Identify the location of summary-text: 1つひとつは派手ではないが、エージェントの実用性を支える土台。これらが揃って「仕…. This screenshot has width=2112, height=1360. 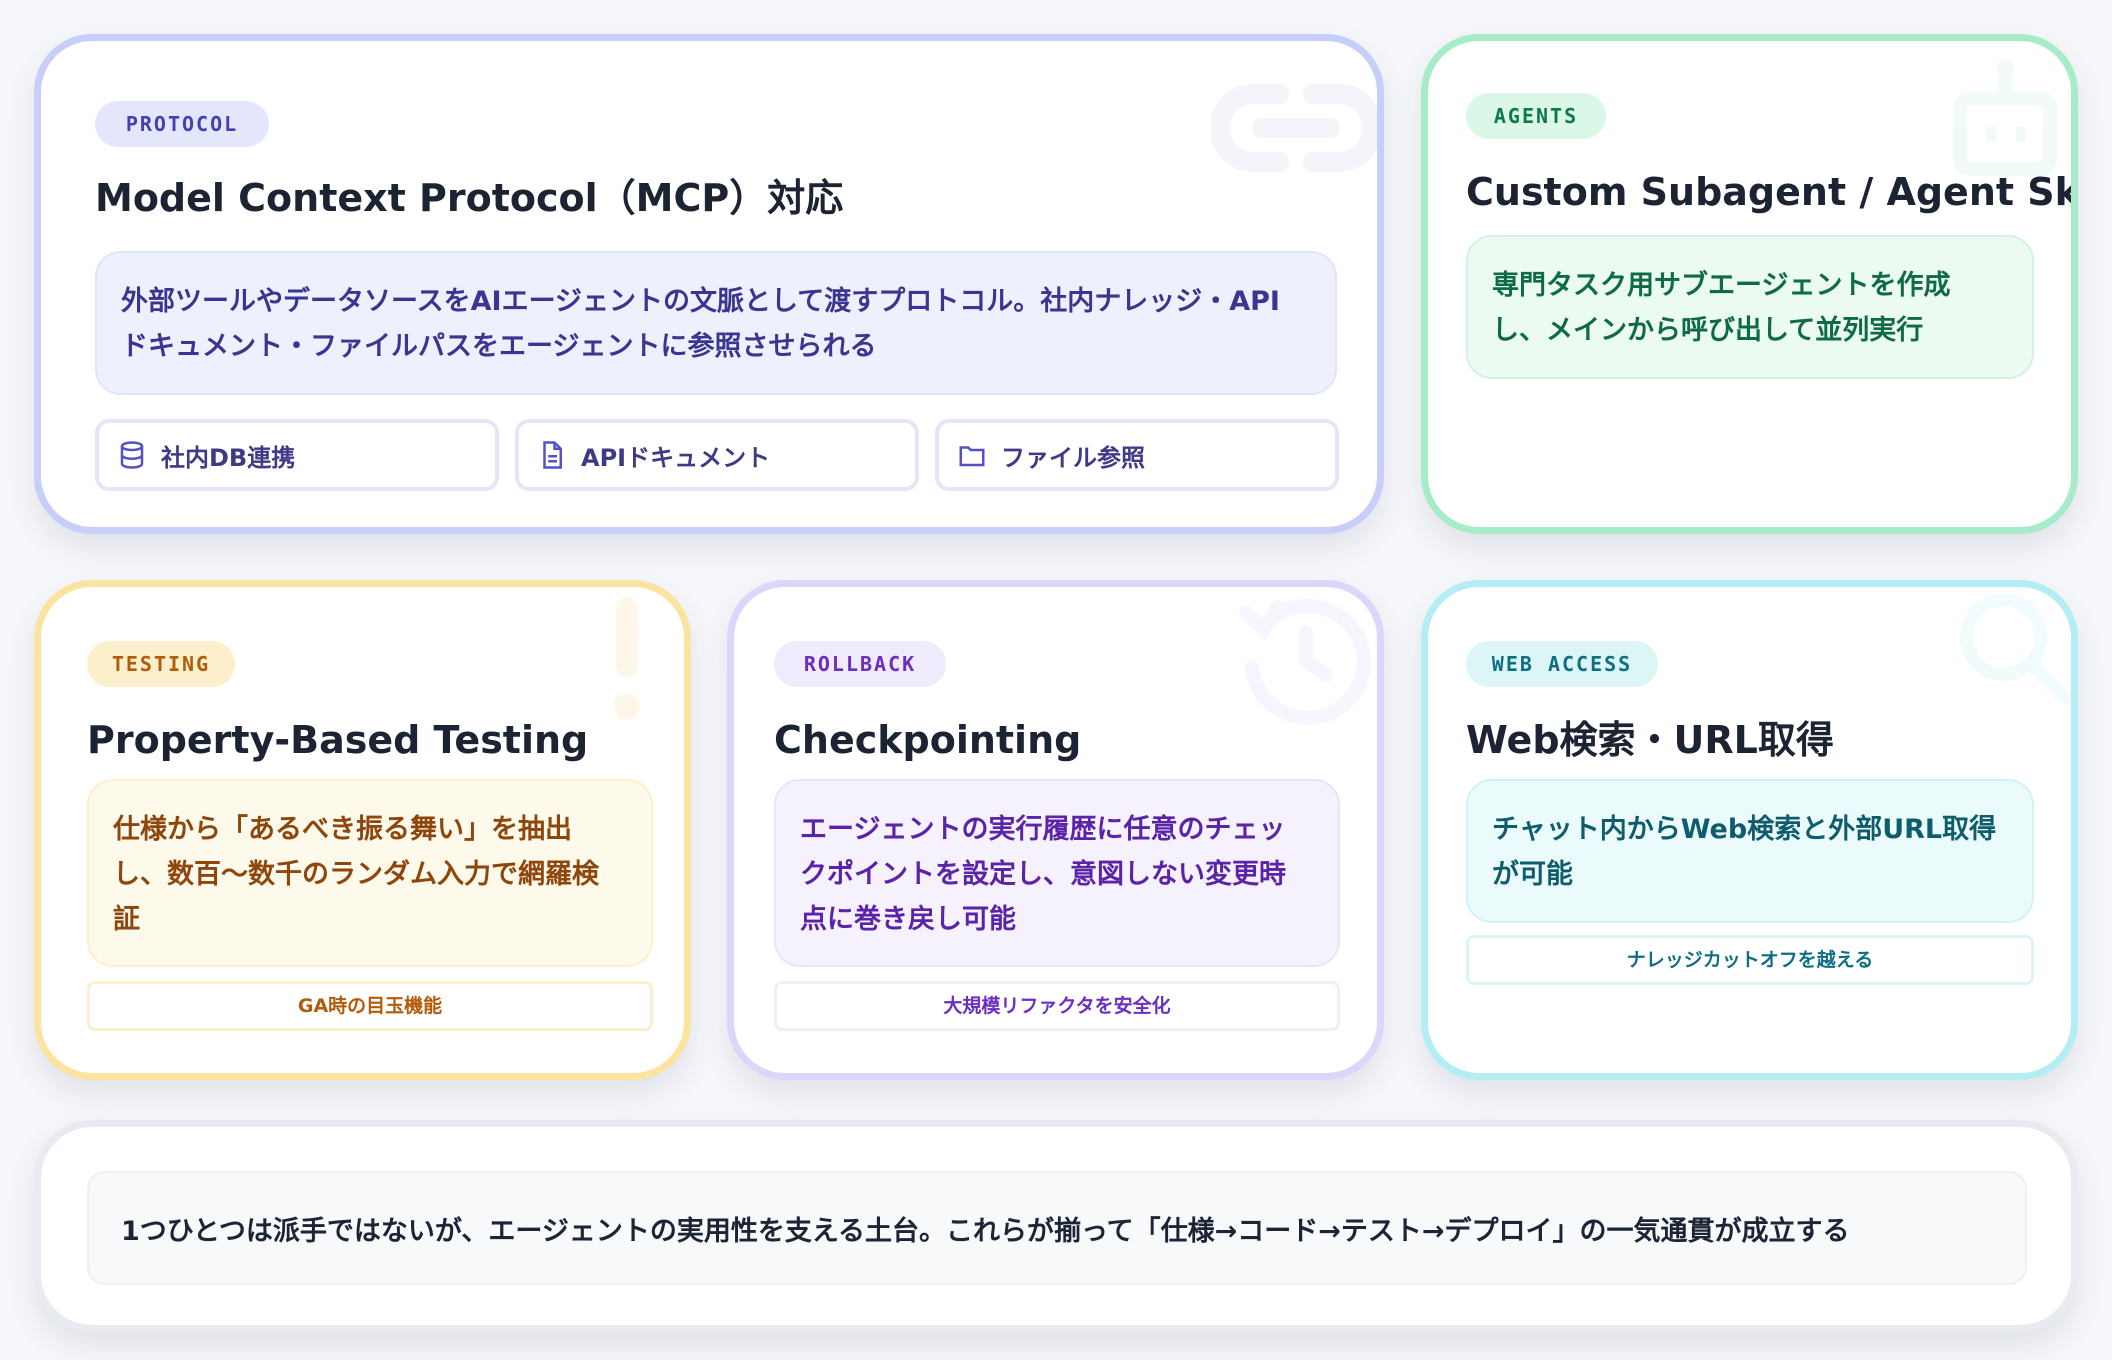
(1057, 1228).